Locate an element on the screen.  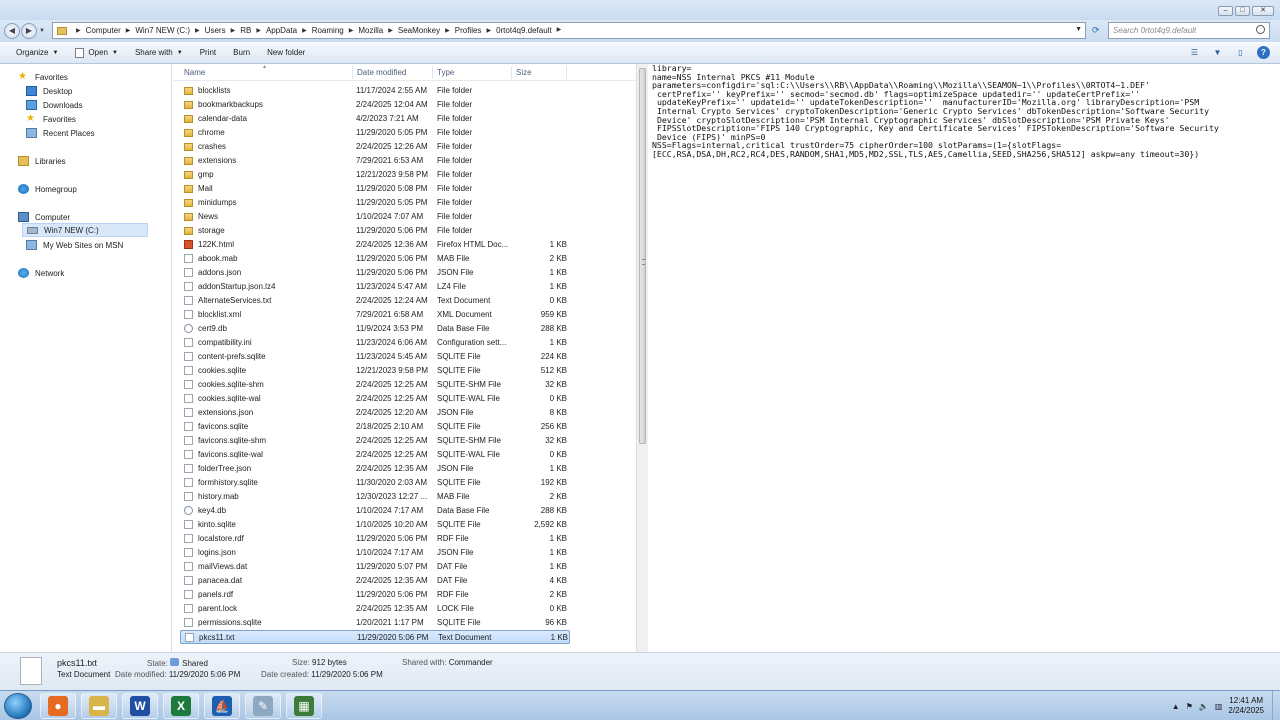
breadcrumb-item: ▶ Mozilla is located at coordinates (364, 30).